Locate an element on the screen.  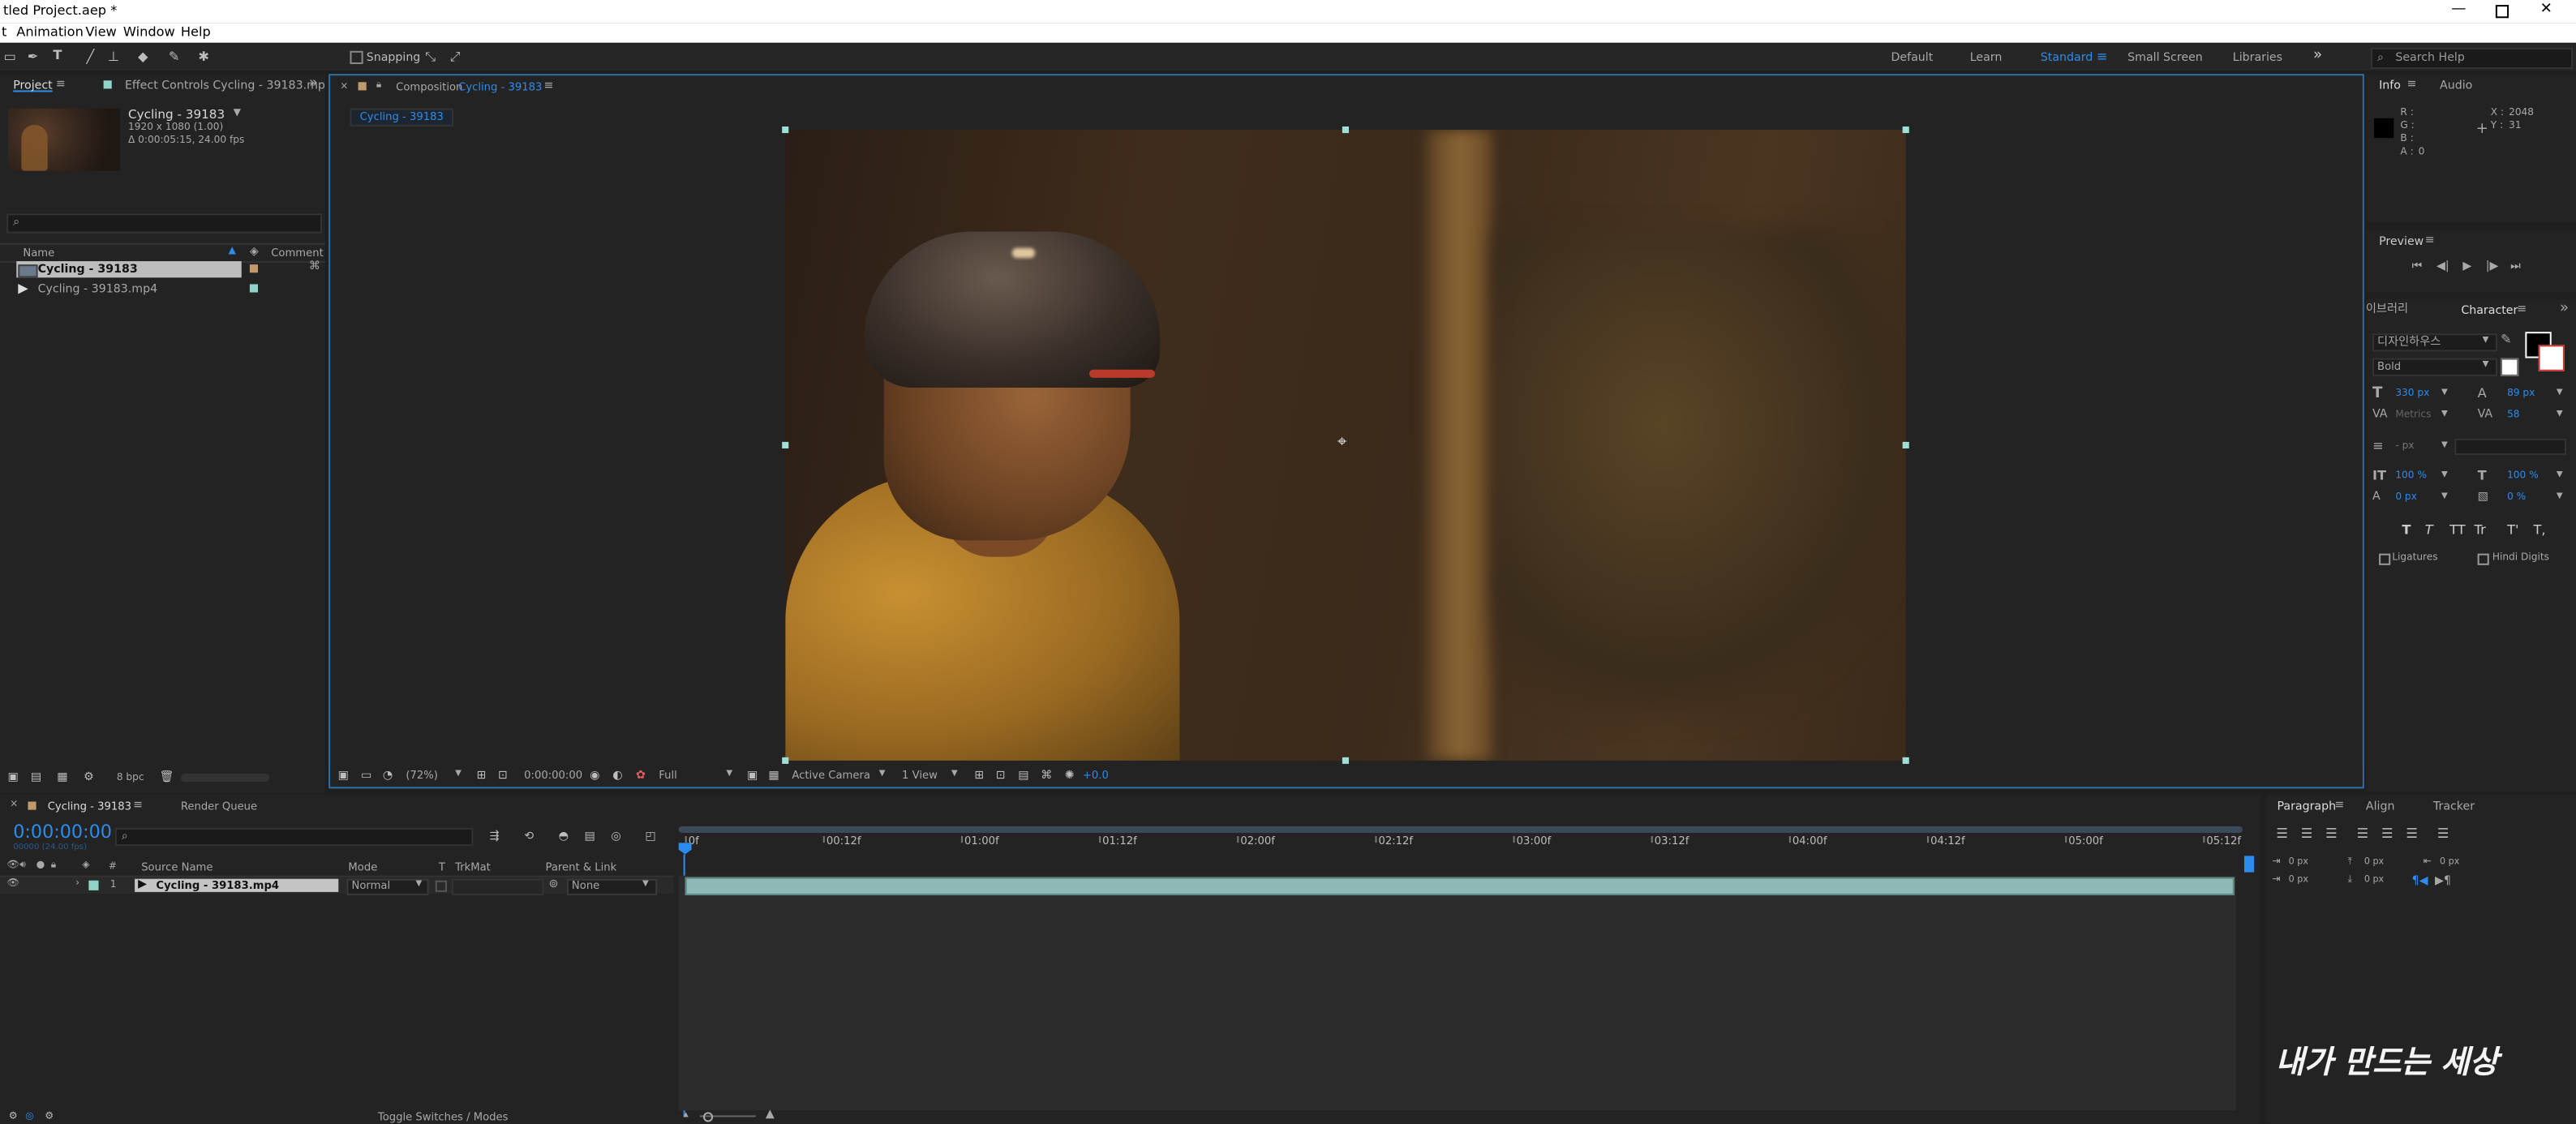
leading-value: 89 px is located at coordinates (2521, 394).